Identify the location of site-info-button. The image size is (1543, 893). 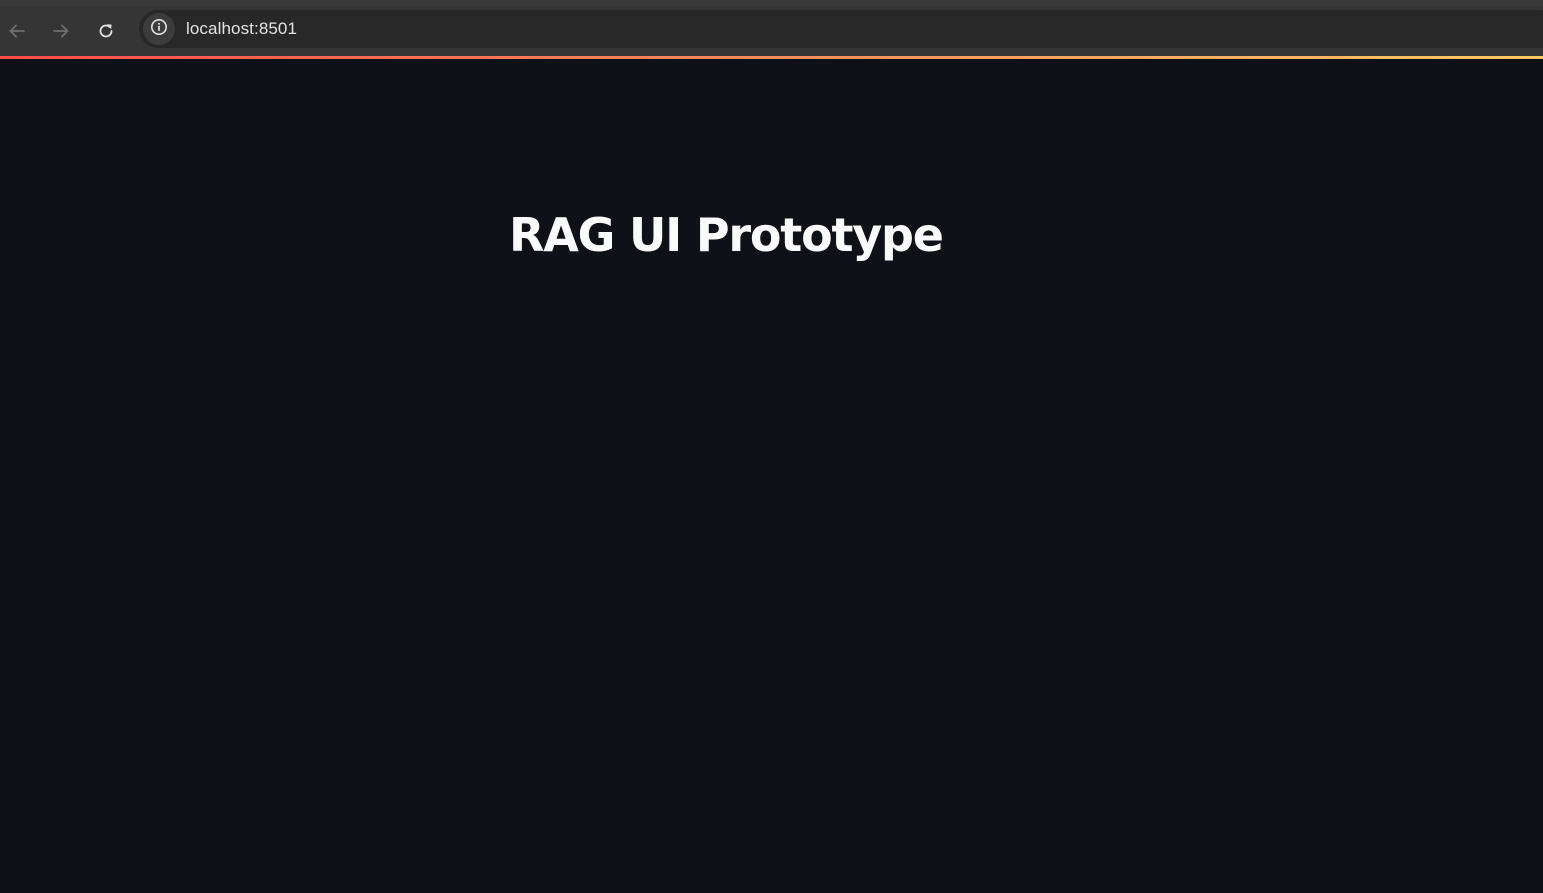
(159, 29).